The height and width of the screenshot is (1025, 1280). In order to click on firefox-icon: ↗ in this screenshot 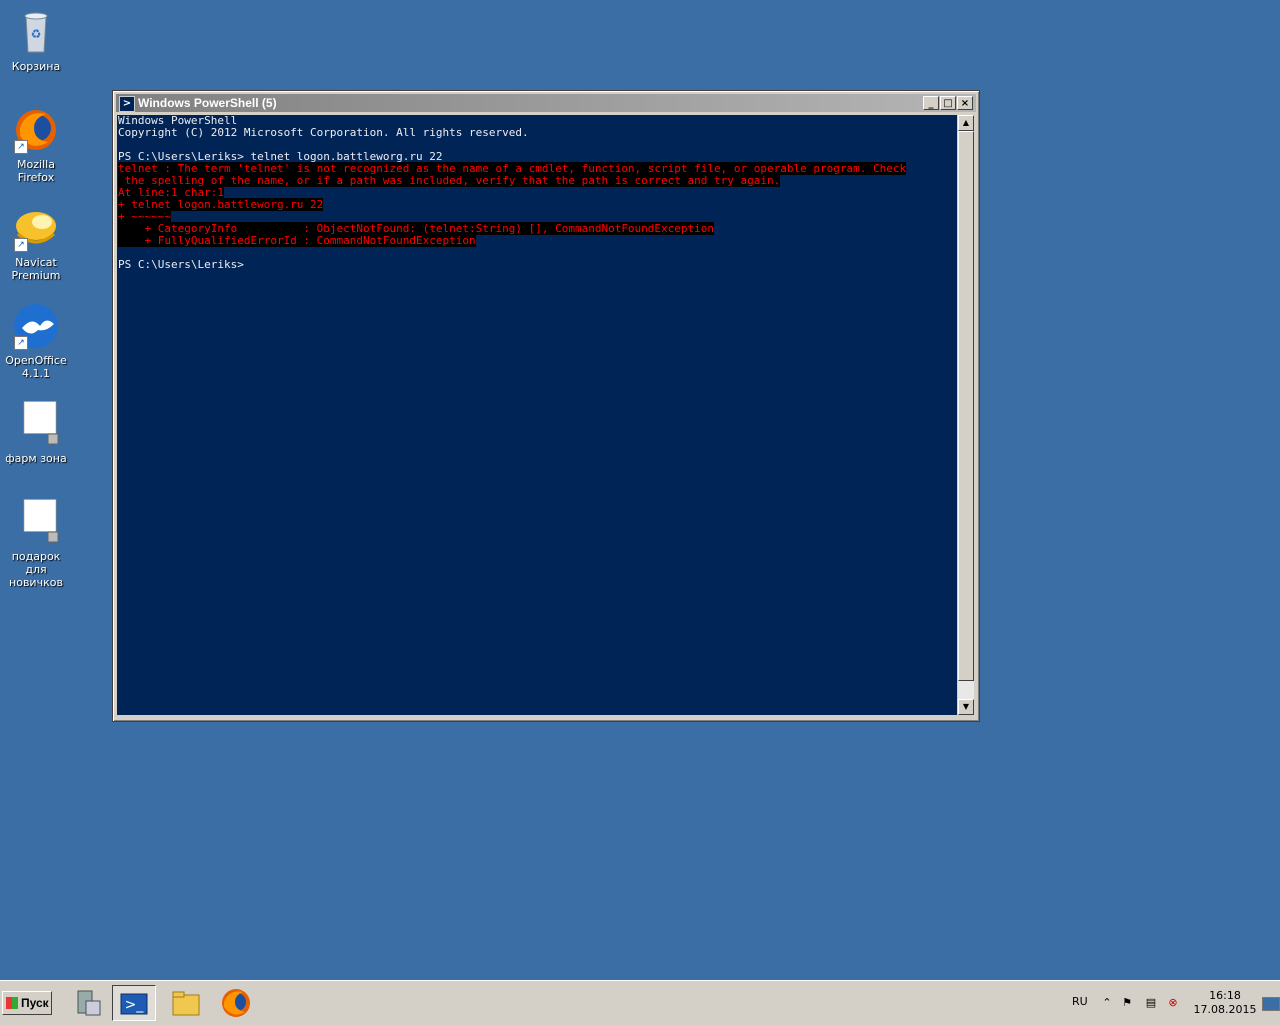, I will do `click(36, 130)`.